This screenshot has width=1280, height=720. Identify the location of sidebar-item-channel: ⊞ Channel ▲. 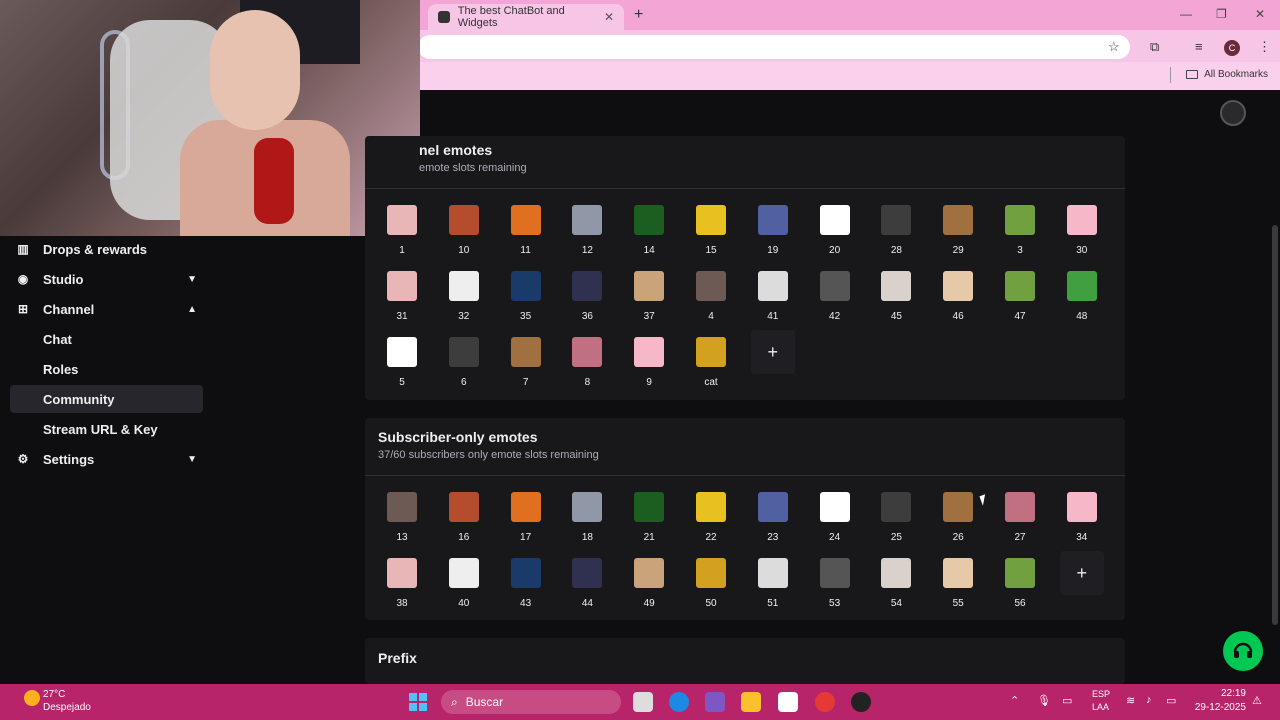
(106, 309).